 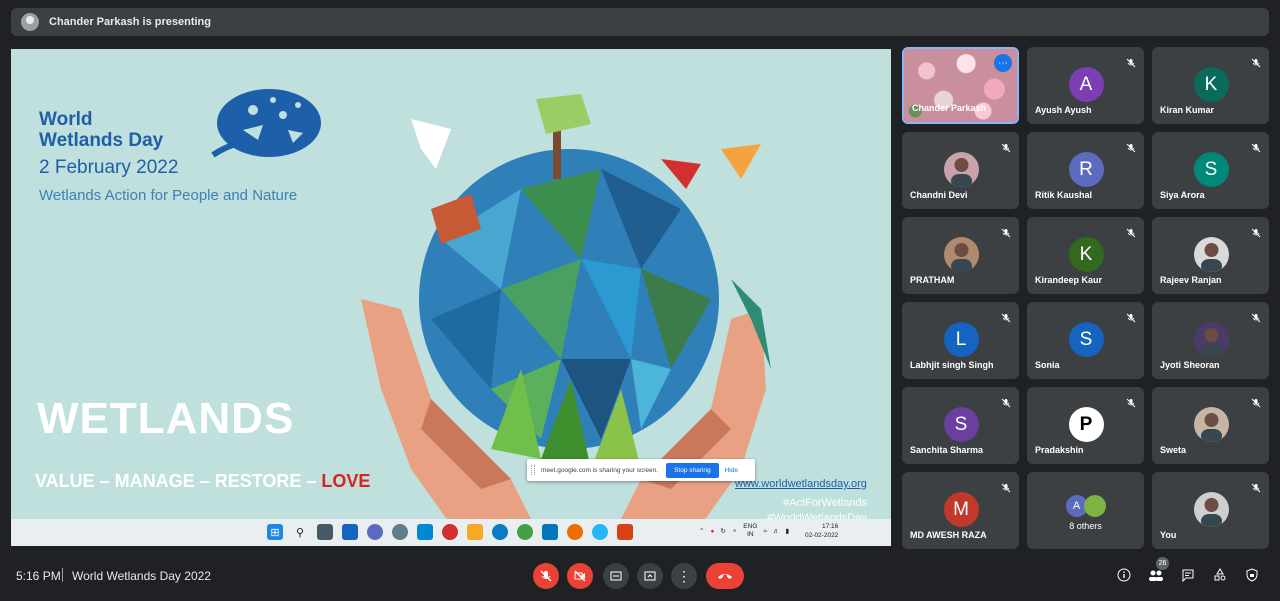 What do you see at coordinates (768, 531) in the screenshot?
I see `system-tray: ⌃ ● ↻ ⚬ ENG IN ≈ ♬ ▮ 17:16 02-02-2022` at bounding box center [768, 531].